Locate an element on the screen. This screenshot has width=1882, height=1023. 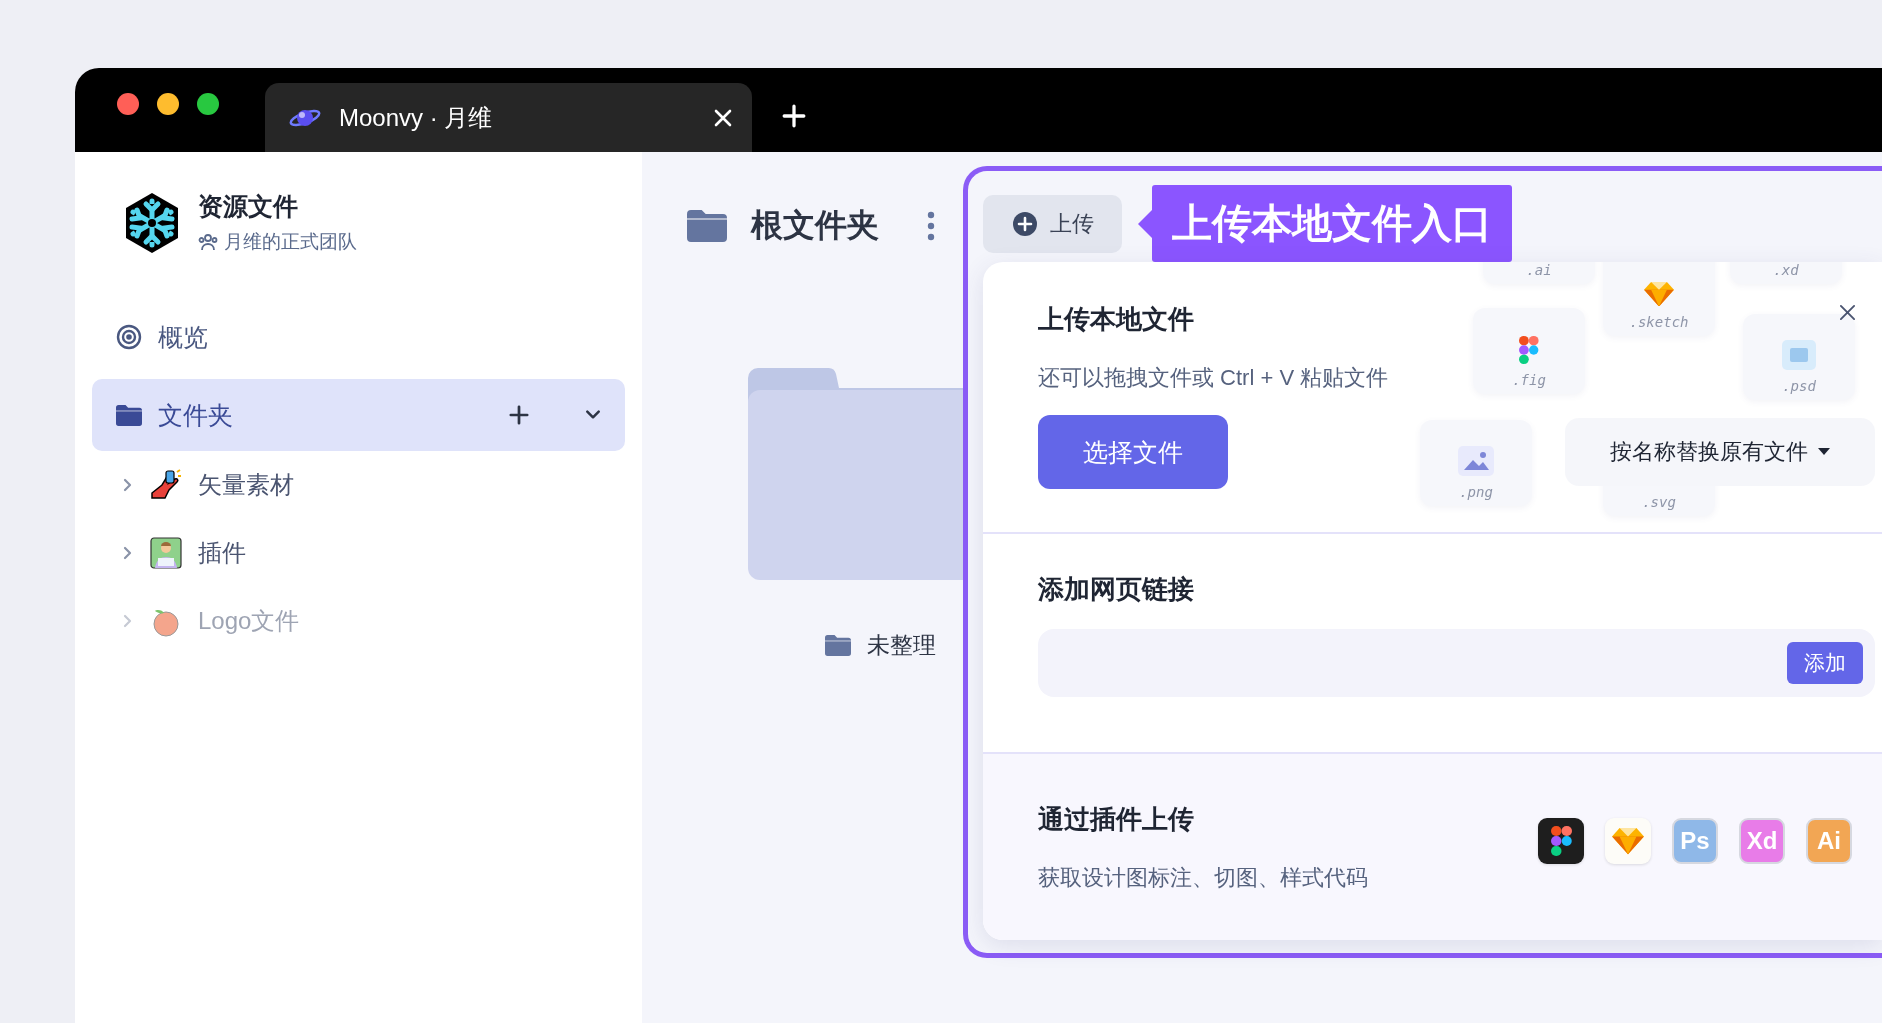
close-icon is located at coordinates (1847, 312).